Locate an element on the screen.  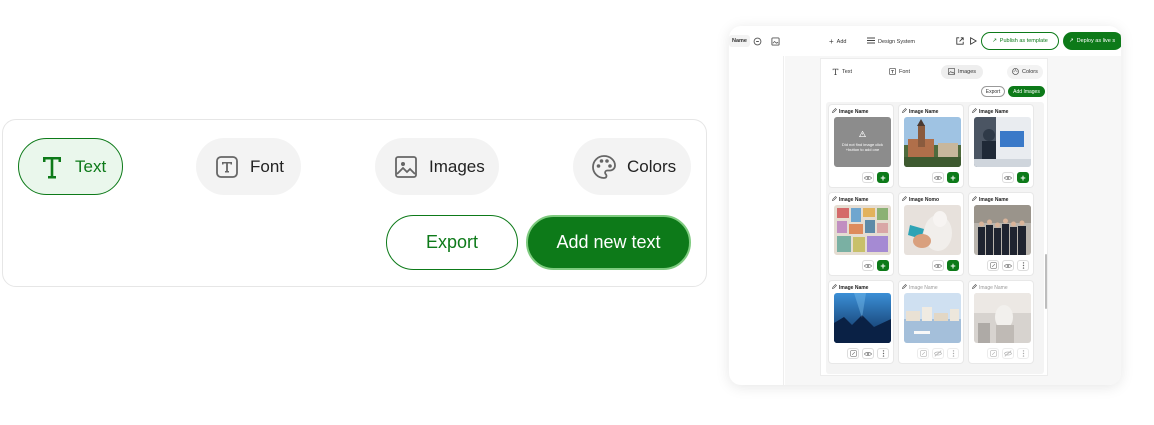
tab-font-label: Font is located at coordinates (267, 166).